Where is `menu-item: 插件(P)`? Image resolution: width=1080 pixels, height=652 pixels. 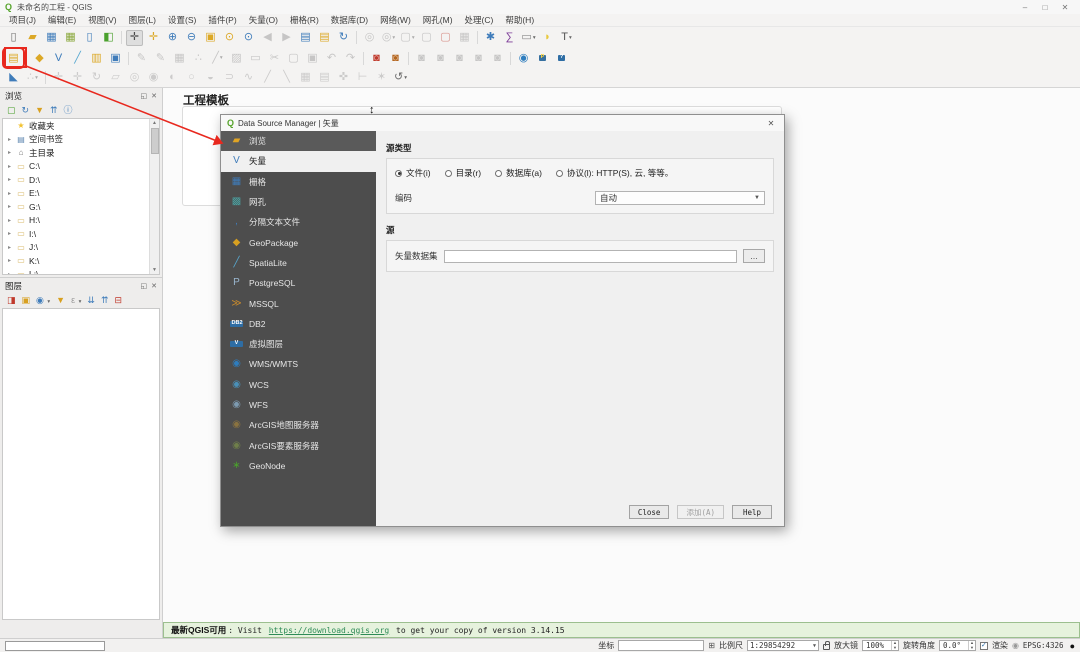
menu-item: 插件(P) is located at coordinates (222, 20).